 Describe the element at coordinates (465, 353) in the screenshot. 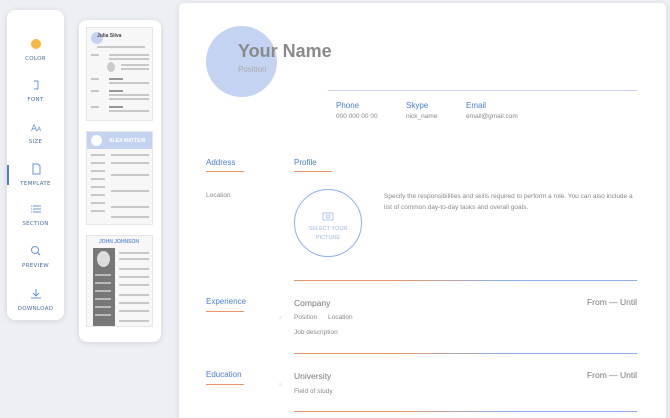

I see `experience-divider` at that location.